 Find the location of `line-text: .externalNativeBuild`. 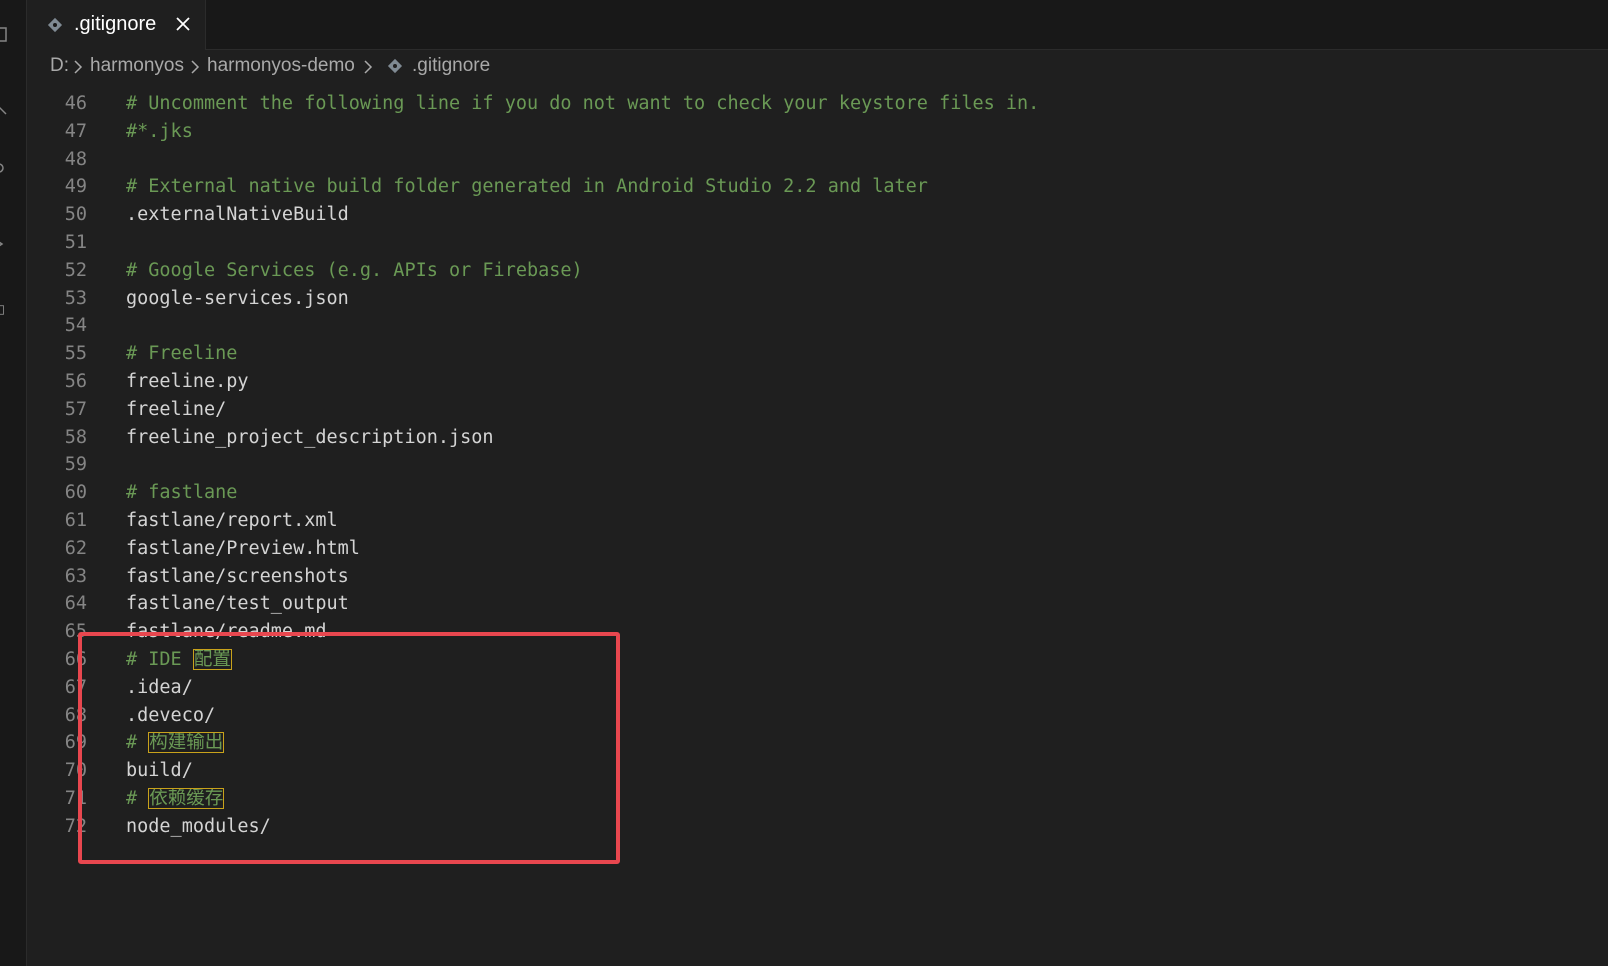

line-text: .externalNativeBuild is located at coordinates (237, 215).